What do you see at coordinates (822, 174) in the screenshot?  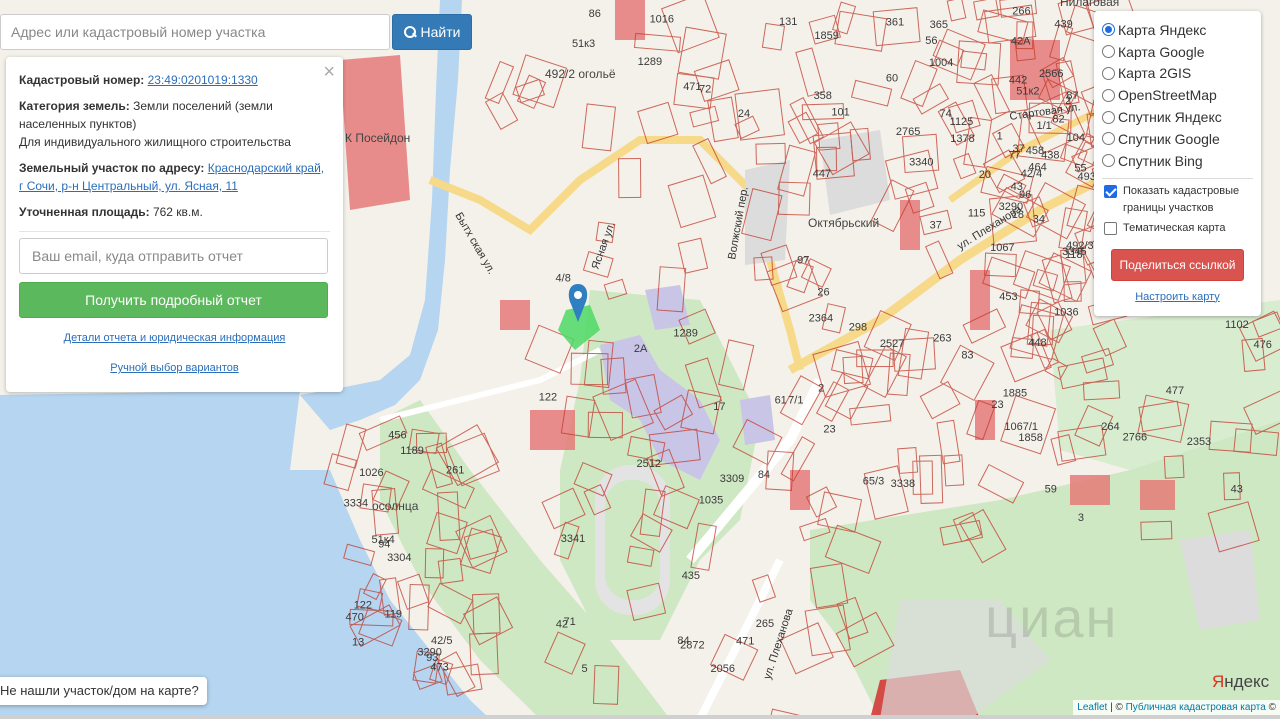 I see `parcel-number-label: 447` at bounding box center [822, 174].